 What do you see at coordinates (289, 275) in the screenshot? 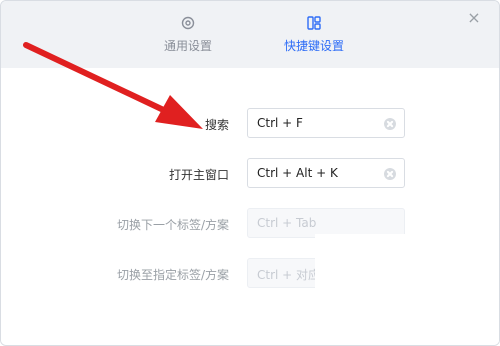
I see `hotkey-value: Ctrl + 对应` at bounding box center [289, 275].